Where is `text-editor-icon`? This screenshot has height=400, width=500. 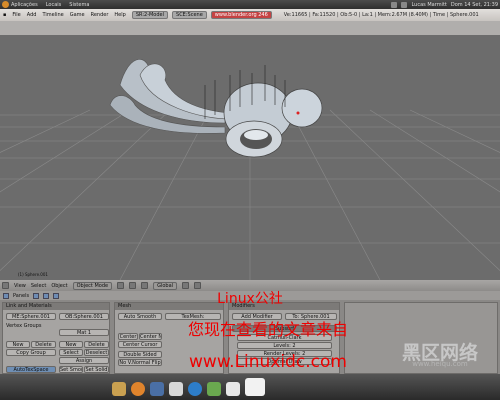 text-editor-icon is located at coordinates (176, 389).